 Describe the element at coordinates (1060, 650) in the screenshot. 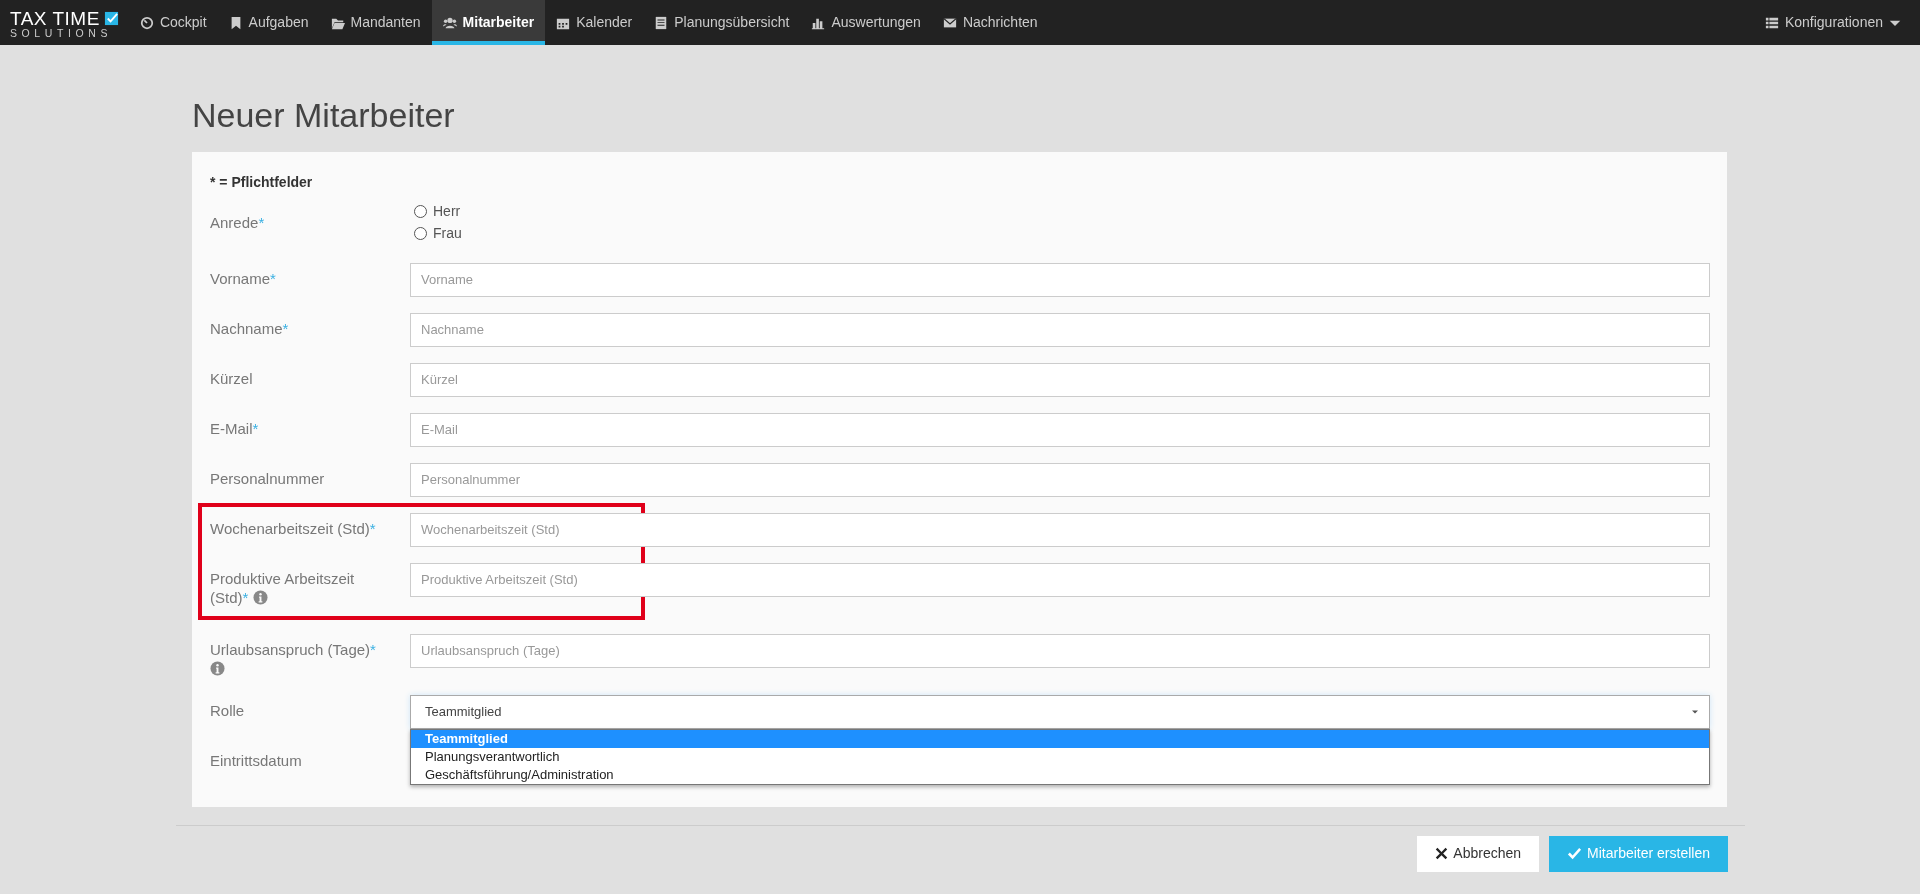

I see `input-field: Urlaubsanspruch (Tage)` at that location.